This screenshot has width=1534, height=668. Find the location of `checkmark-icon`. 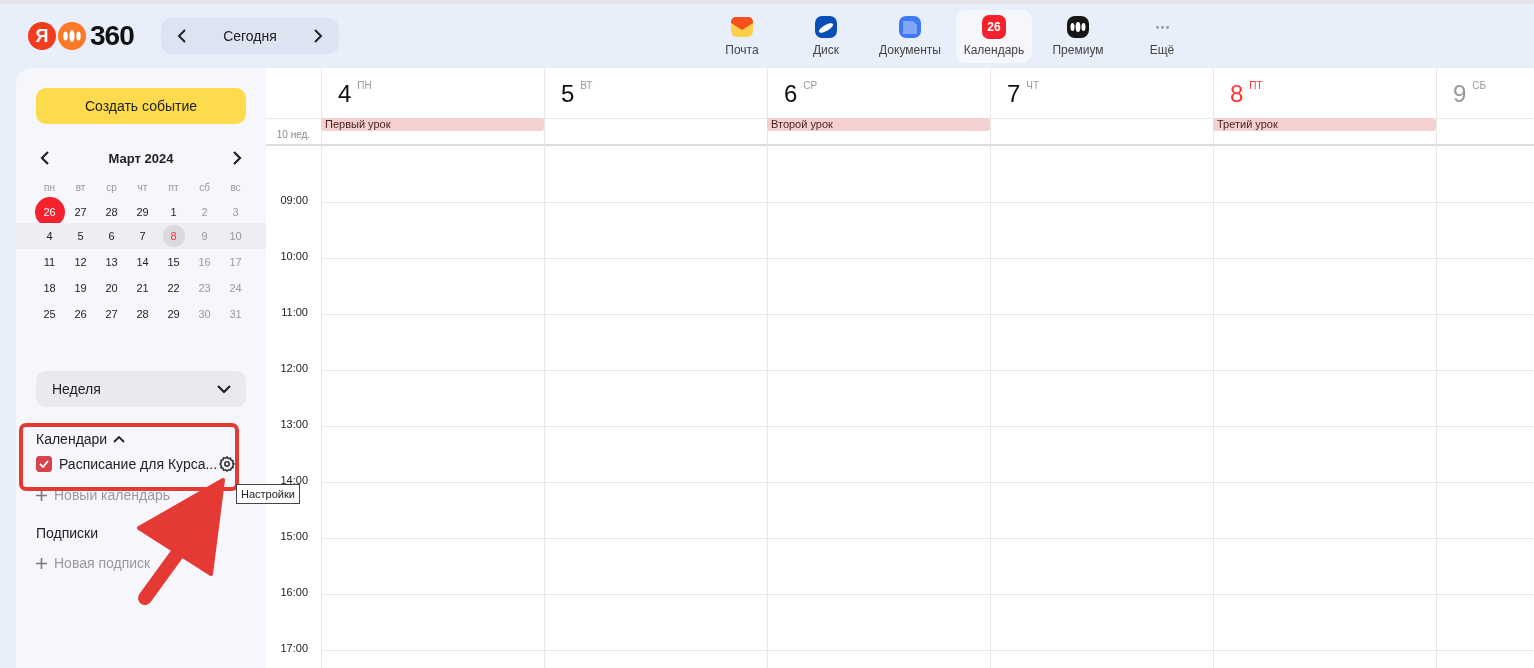

checkmark-icon is located at coordinates (44, 464).